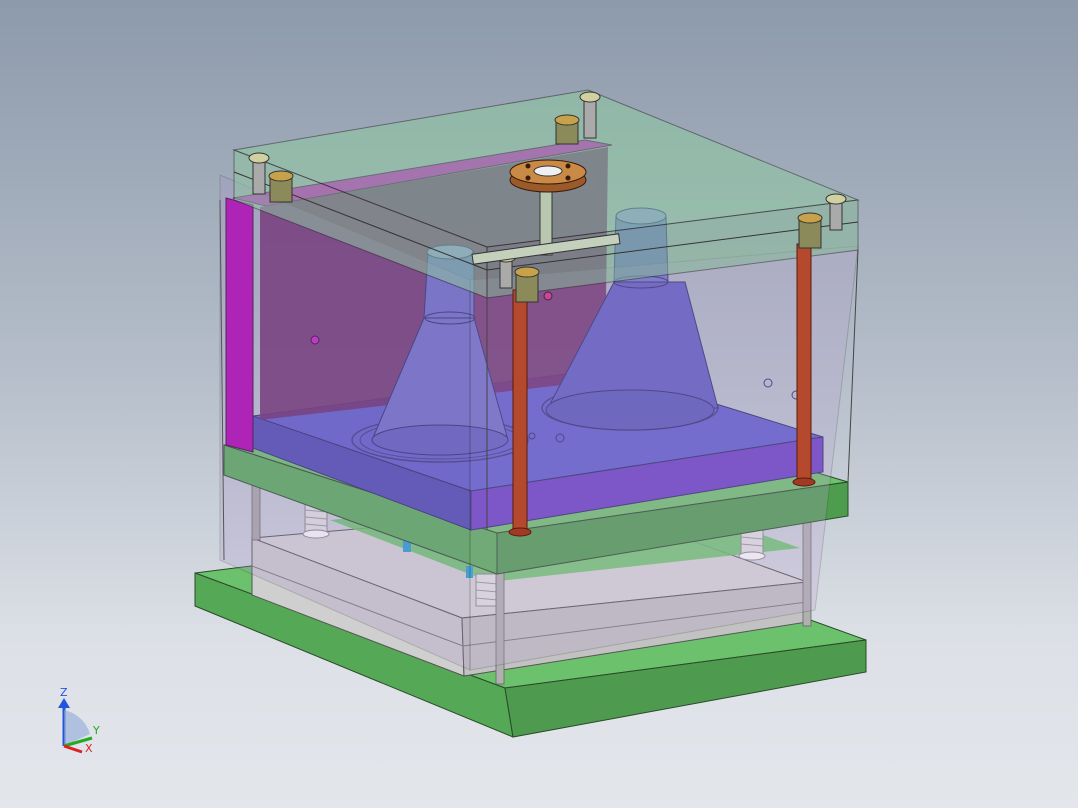 Image resolution: width=1078 pixels, height=808 pixels. Describe the element at coordinates (281, 186) in the screenshot. I see `bushing-back-left` at that location.